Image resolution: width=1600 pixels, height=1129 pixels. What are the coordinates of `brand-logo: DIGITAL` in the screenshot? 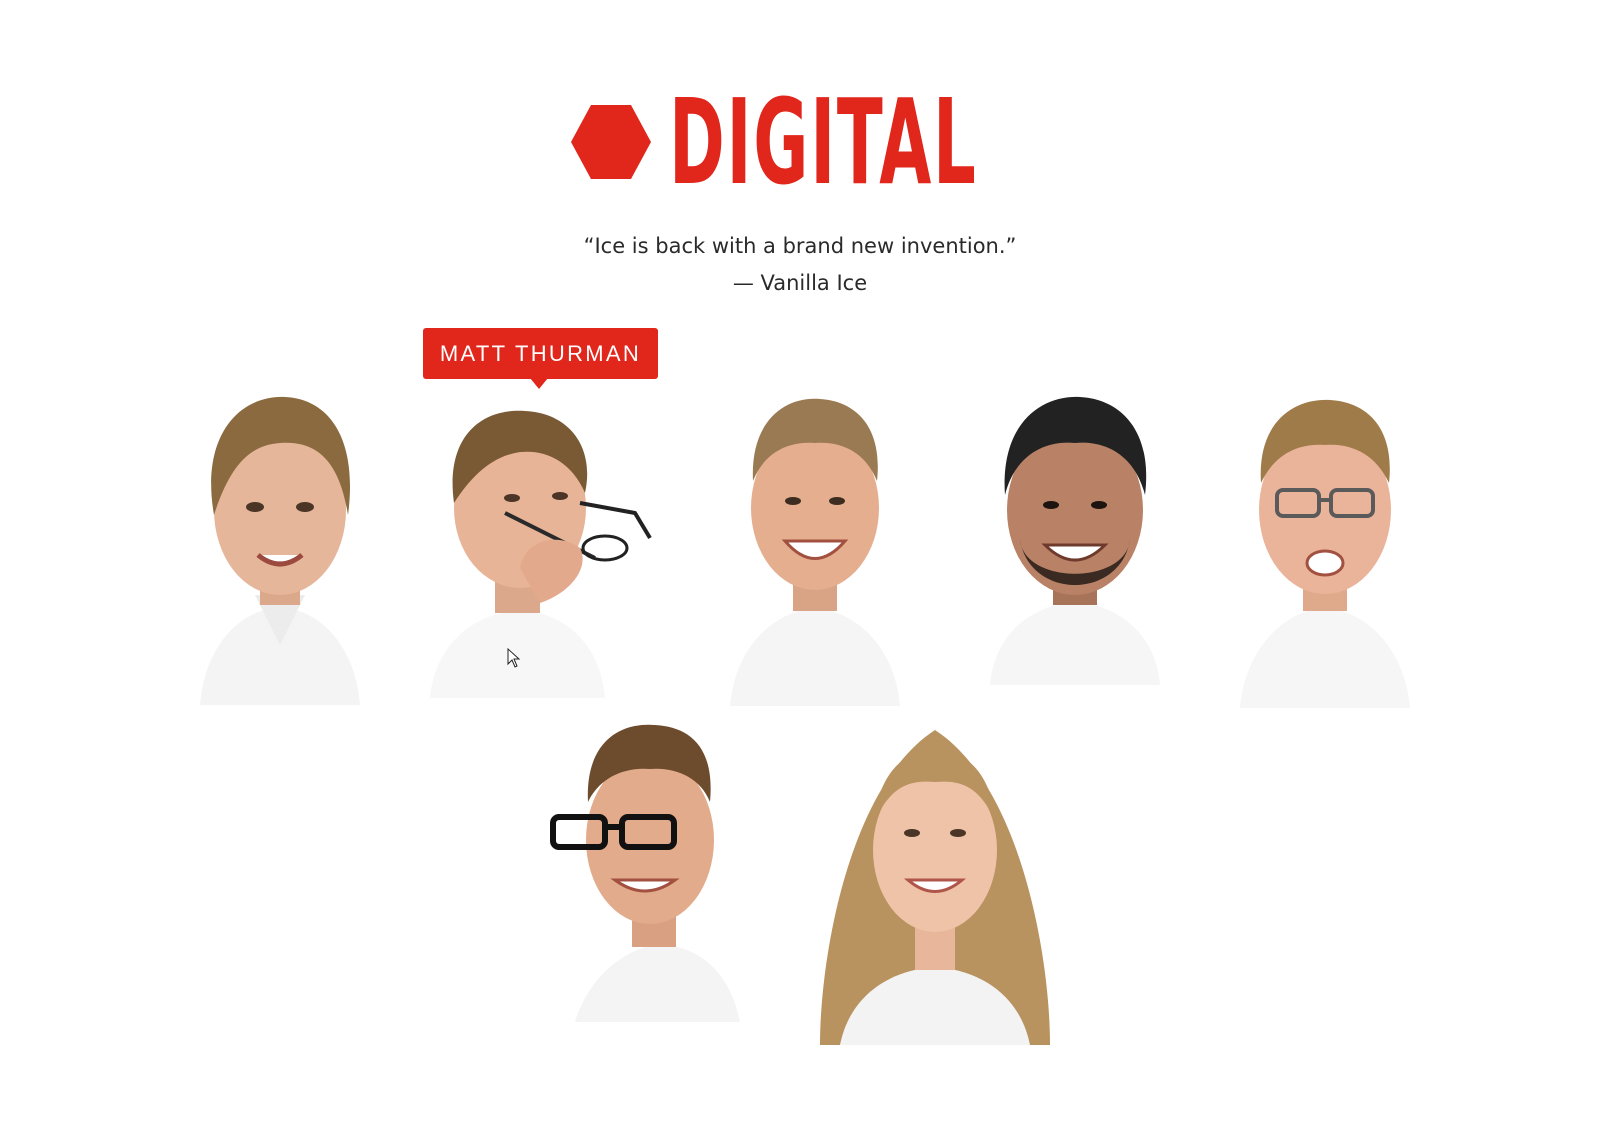 It's located at (890, 142).